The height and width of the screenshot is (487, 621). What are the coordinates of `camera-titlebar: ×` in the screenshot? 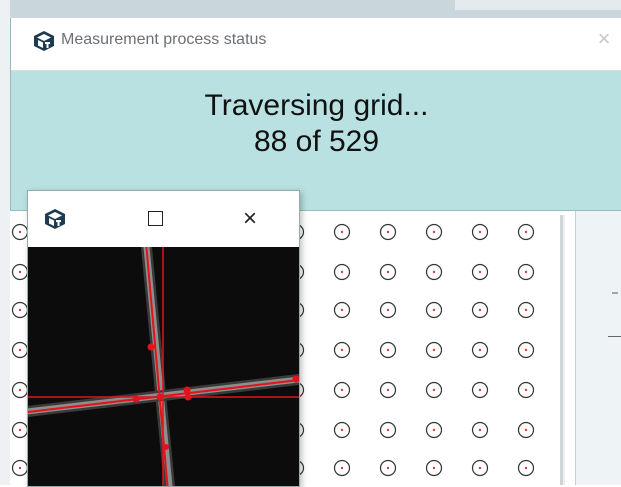 It's located at (163, 219).